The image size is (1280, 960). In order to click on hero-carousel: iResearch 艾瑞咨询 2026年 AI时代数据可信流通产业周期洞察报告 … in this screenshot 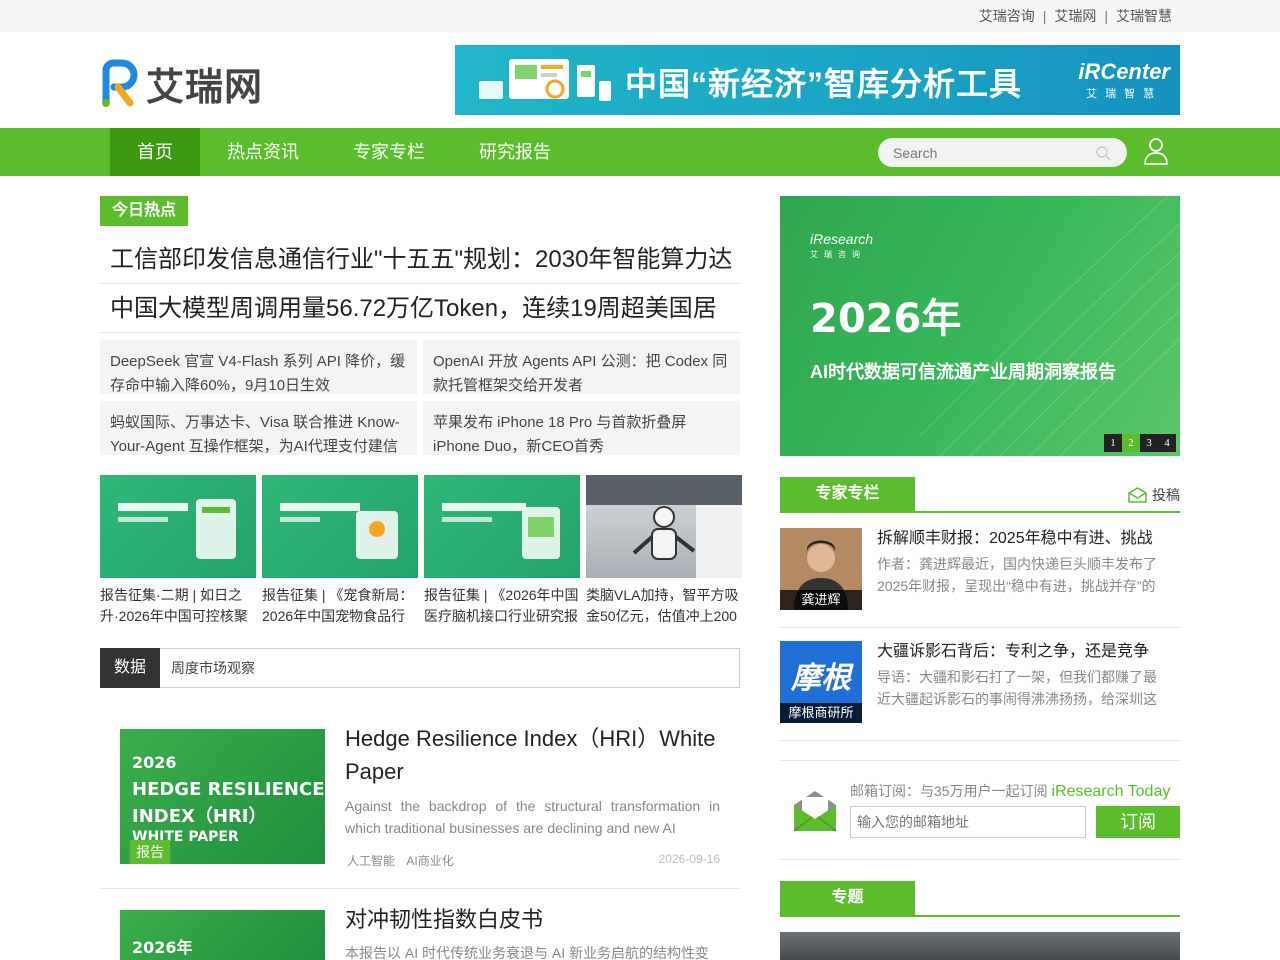, I will do `click(980, 326)`.